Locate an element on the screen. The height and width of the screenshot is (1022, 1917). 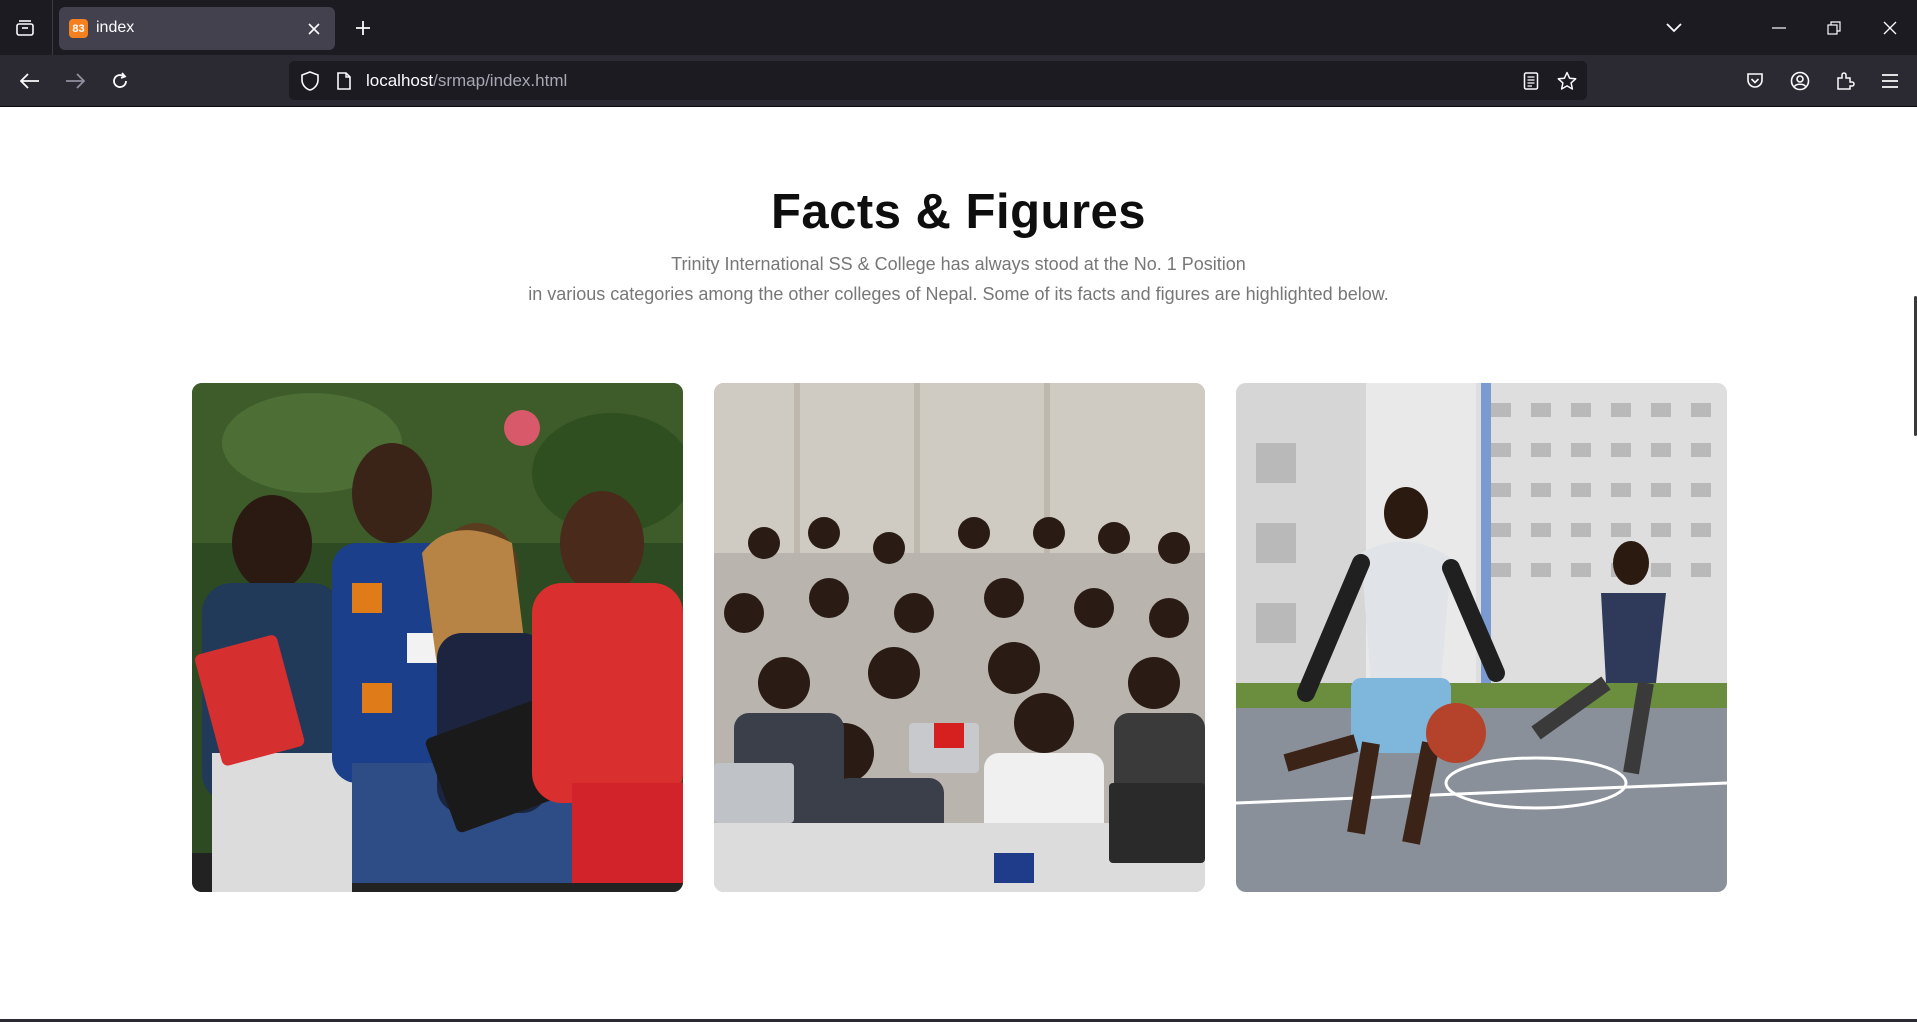
tab-separator is located at coordinates (52, 27).